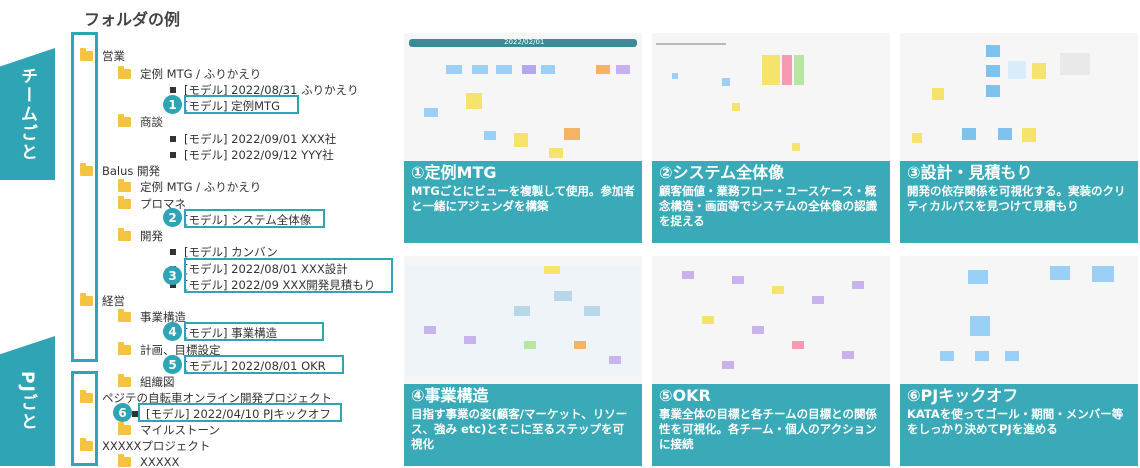  What do you see at coordinates (84, 197) in the screenshot?
I see `team-folder-bracket` at bounding box center [84, 197].